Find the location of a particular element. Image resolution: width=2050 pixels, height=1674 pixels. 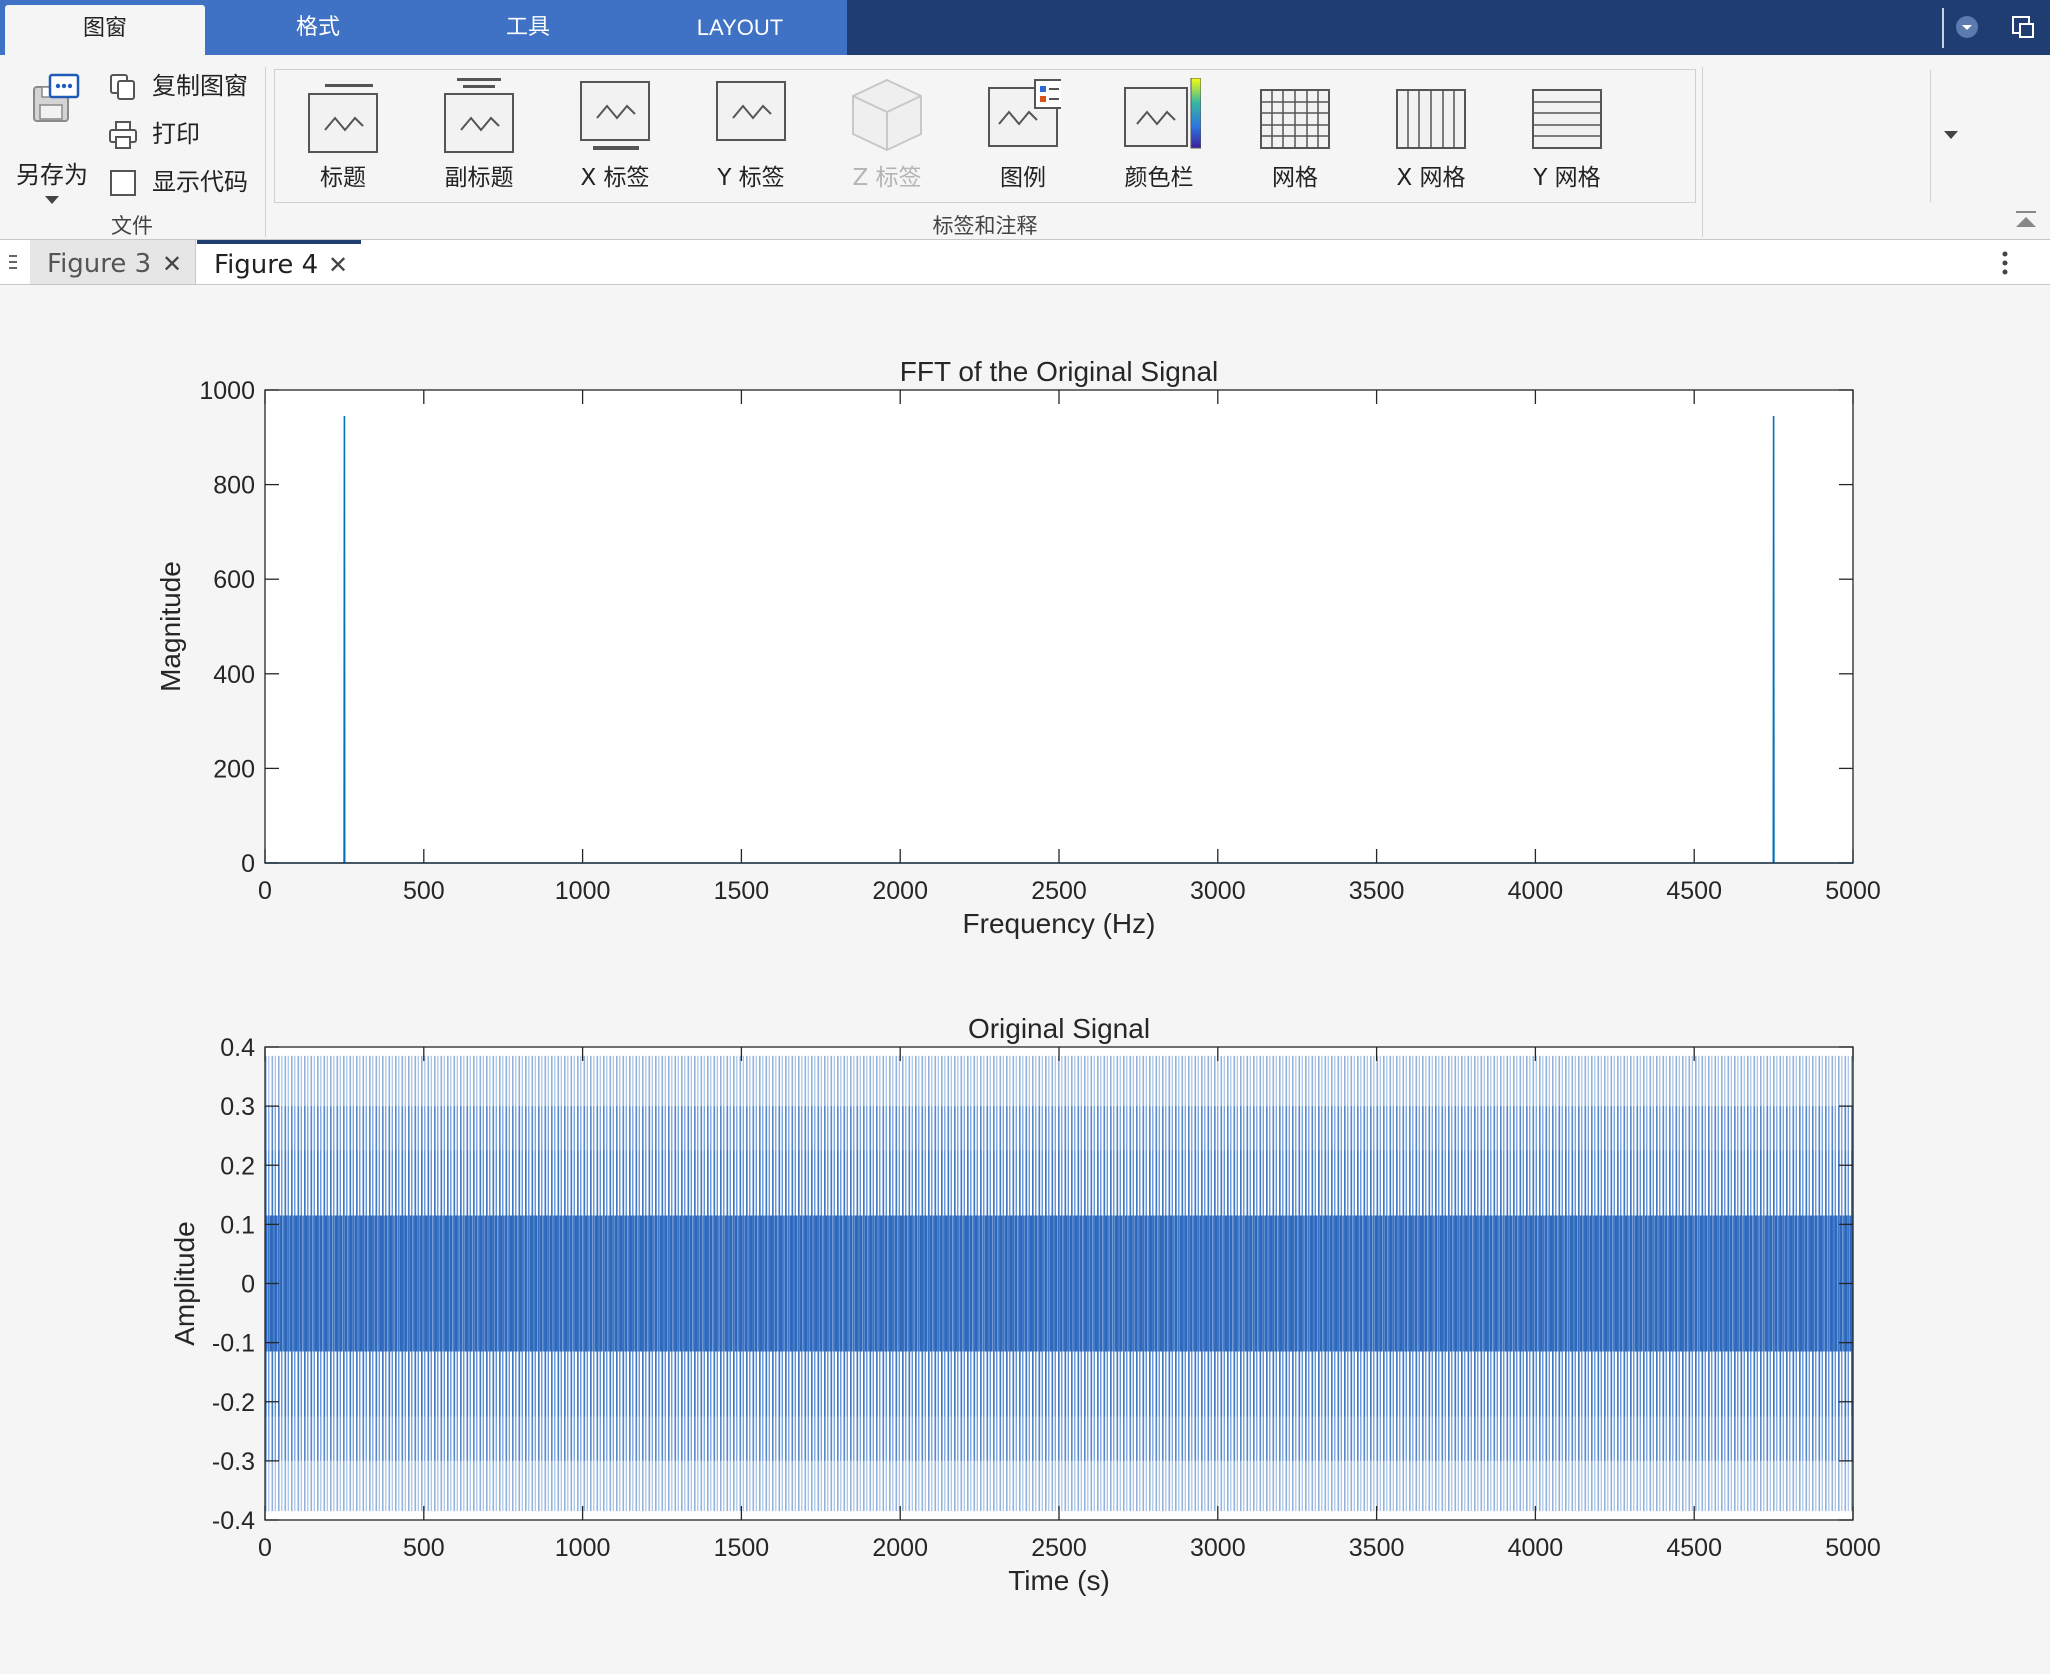

legend-button: 图例 is located at coordinates (1023, 136).